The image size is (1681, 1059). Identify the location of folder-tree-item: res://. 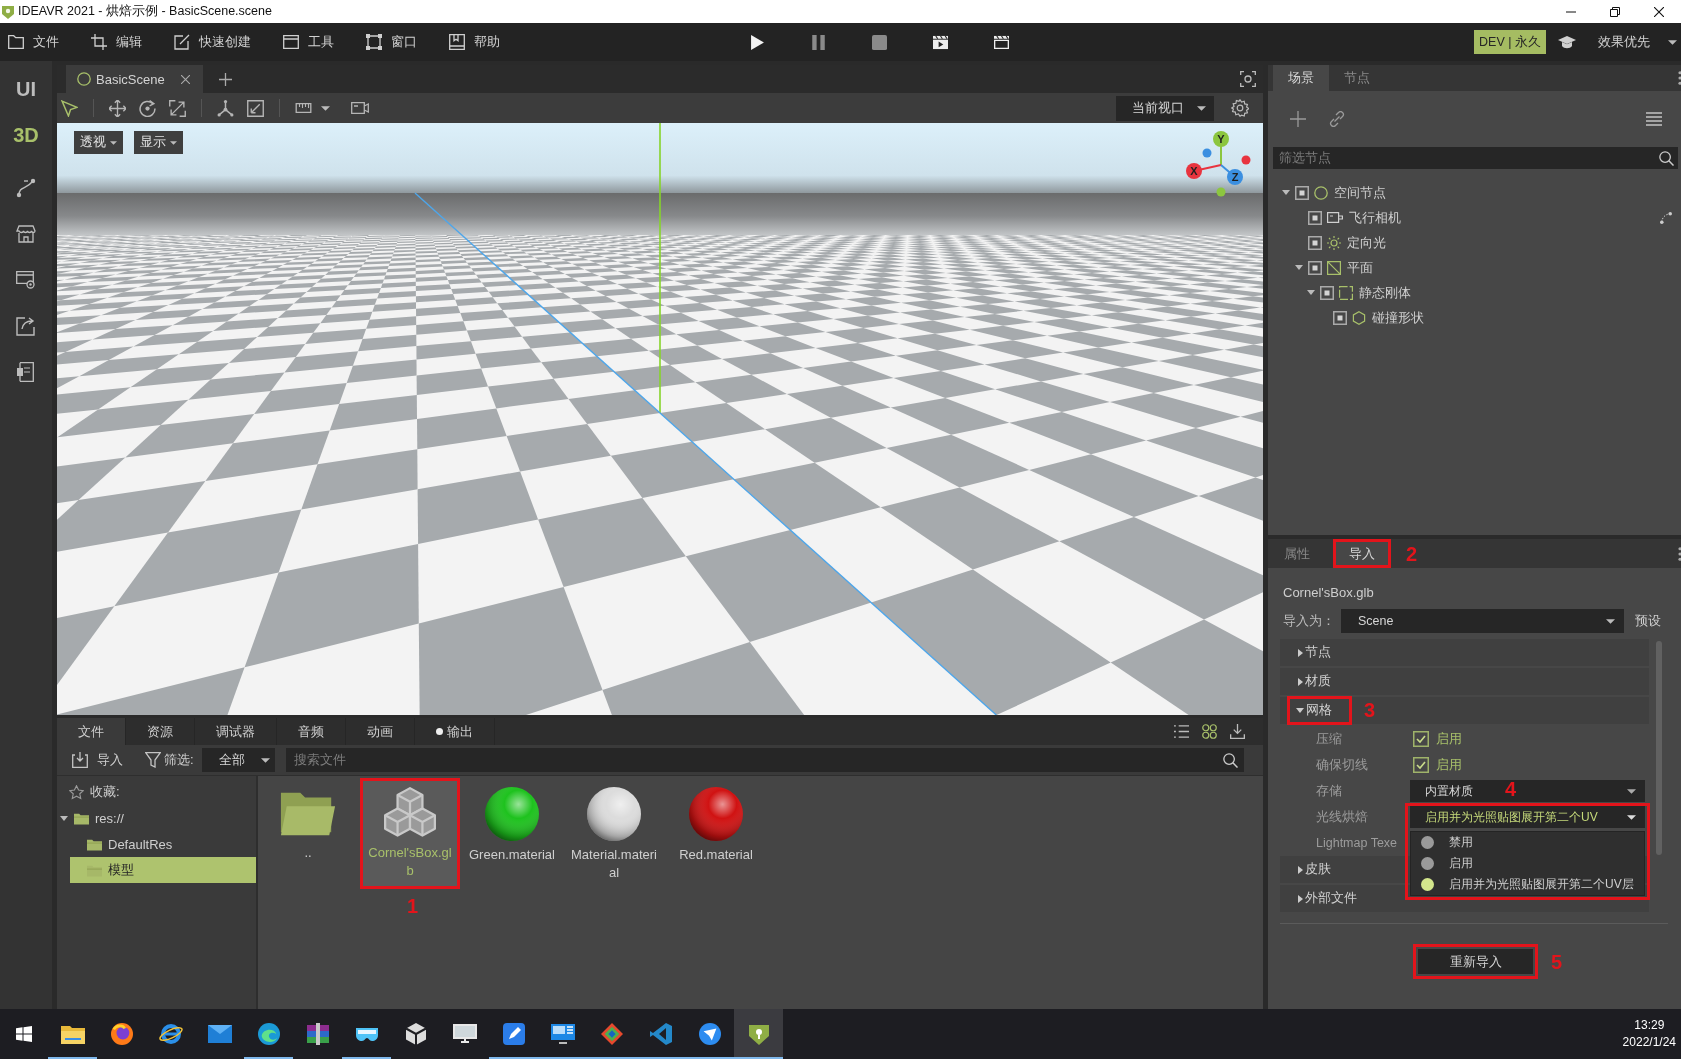
(156, 818).